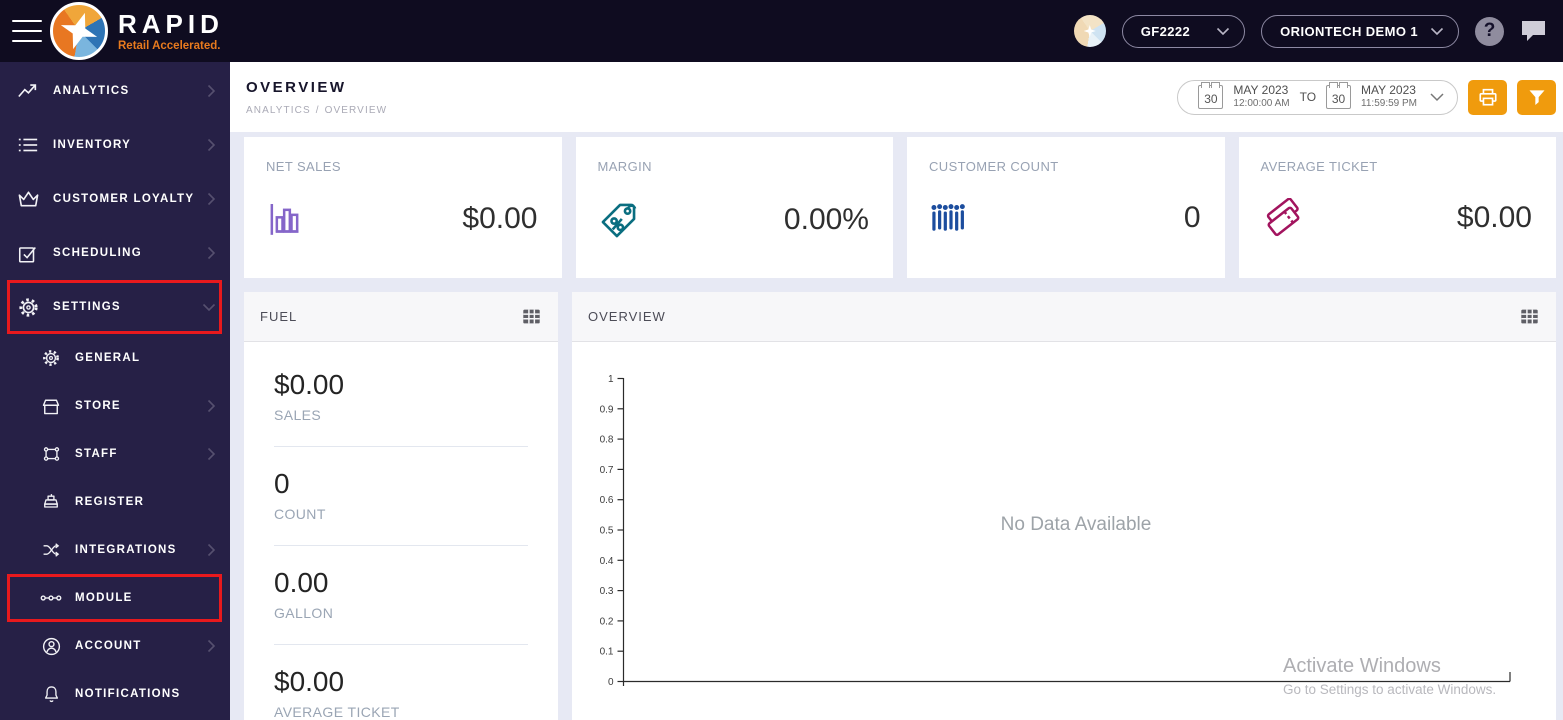 The height and width of the screenshot is (720, 1563). I want to click on sidebar-item-staff: STAFF, so click(115, 454).